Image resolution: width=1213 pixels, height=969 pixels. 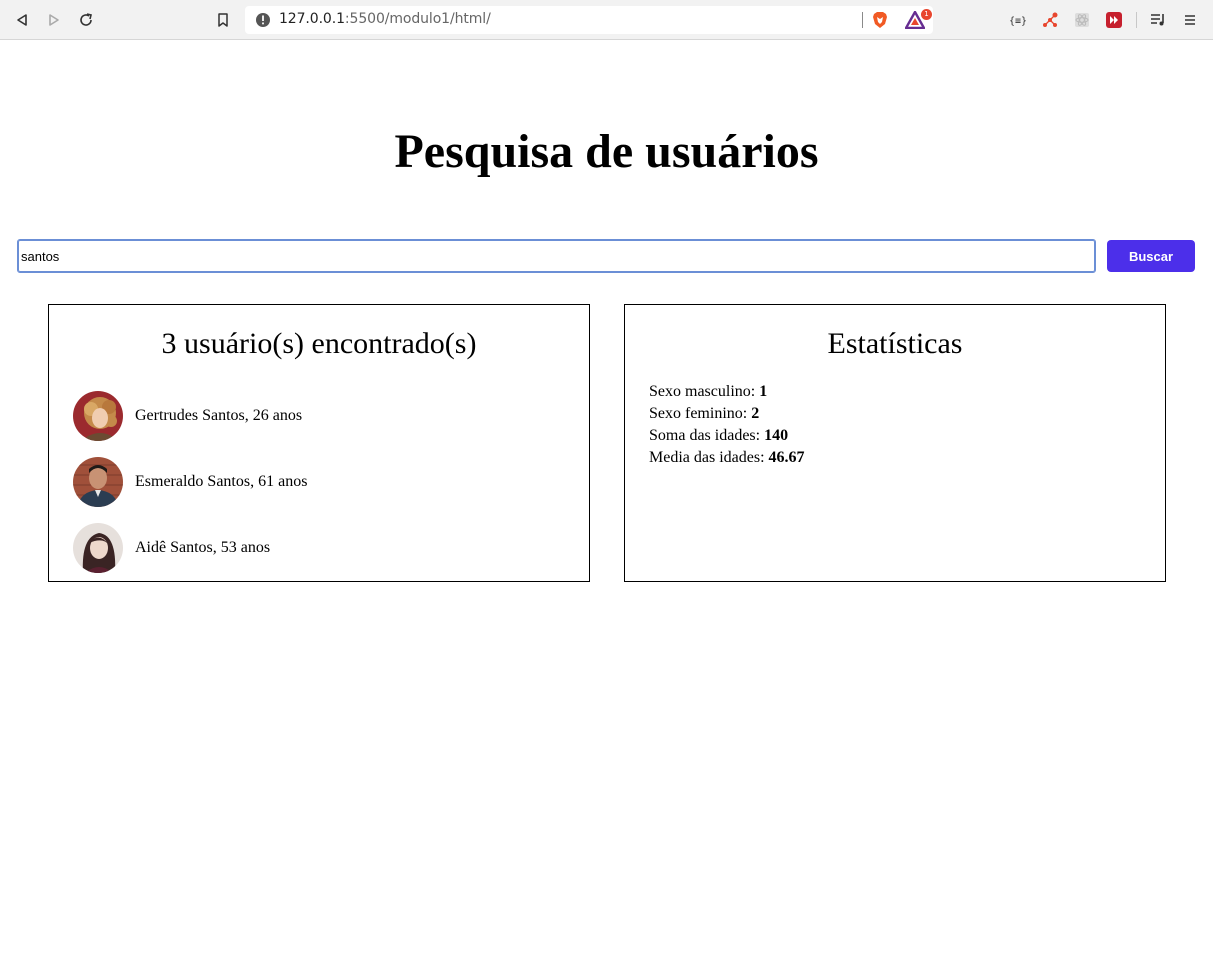 I want to click on json-viewer-extension-icon: {≡}, so click(x=1018, y=20).